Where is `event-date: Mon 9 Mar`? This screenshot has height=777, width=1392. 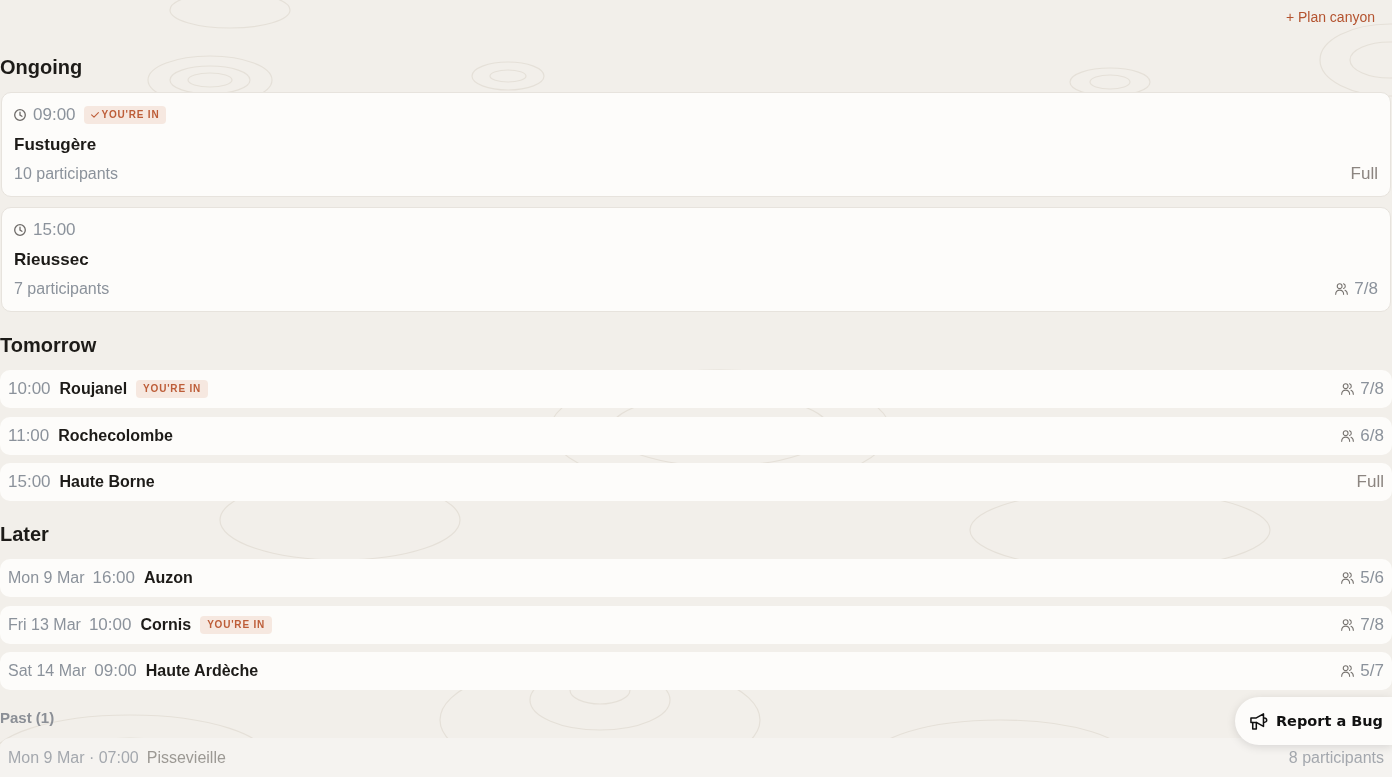 event-date: Mon 9 Mar is located at coordinates (46, 578).